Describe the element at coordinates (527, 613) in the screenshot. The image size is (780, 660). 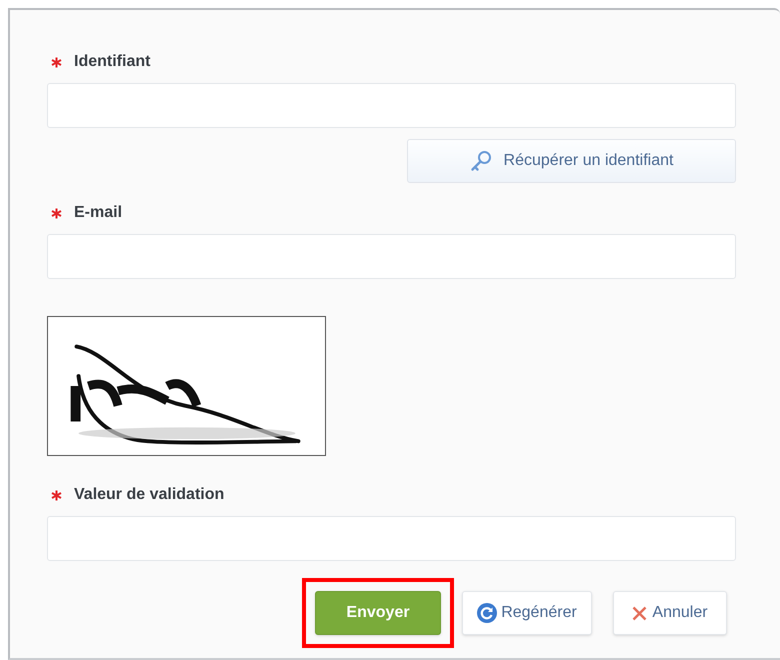
I see `regenerate-button: Regénérer` at that location.